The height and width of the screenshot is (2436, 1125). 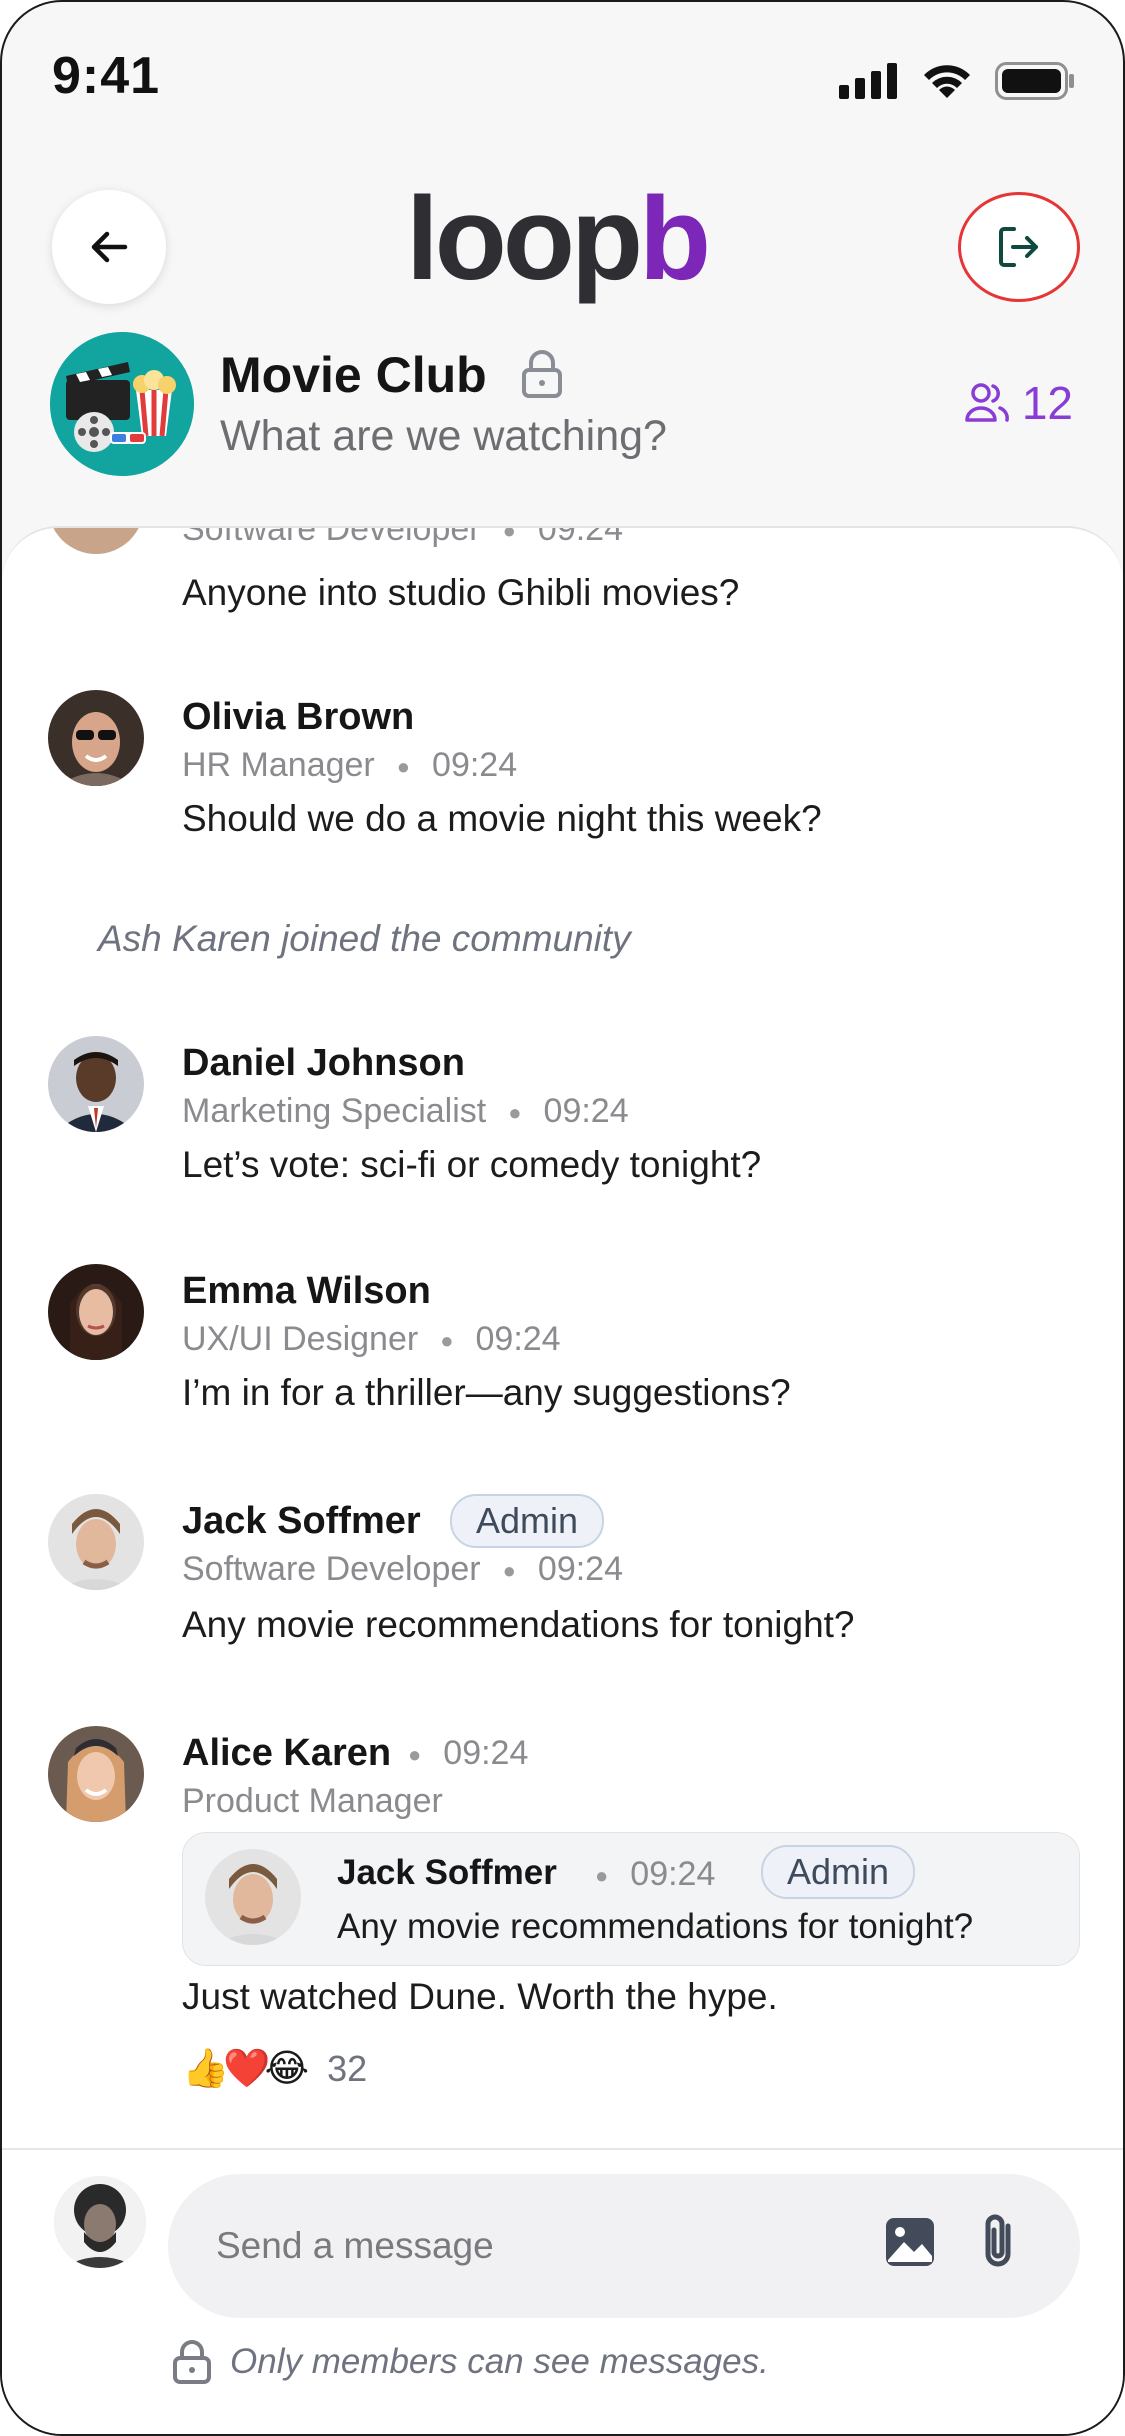 What do you see at coordinates (673, 1874) in the screenshot?
I see `reply-time: 09:24` at bounding box center [673, 1874].